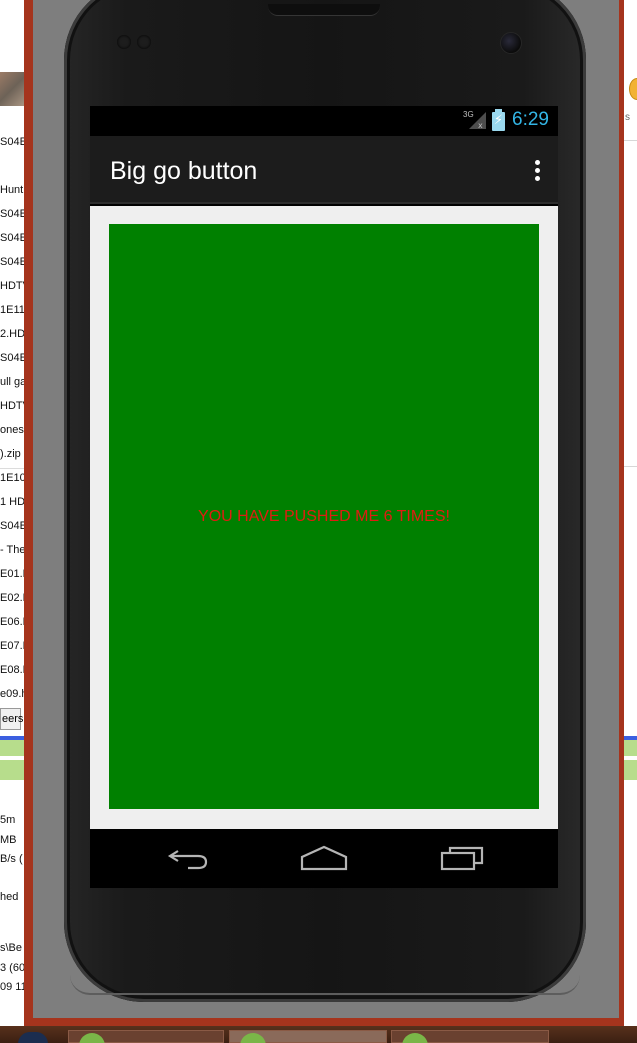  I want to click on speaker-grille, so click(324, 10).